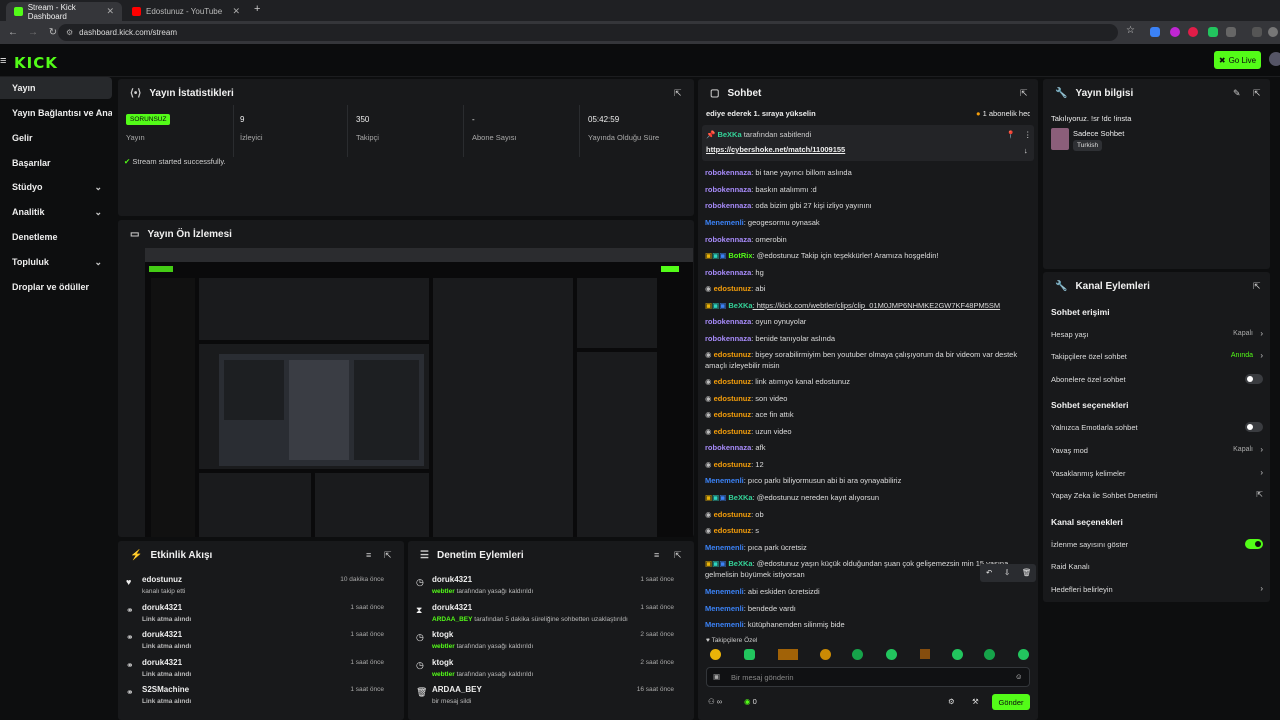  What do you see at coordinates (870, 189) in the screenshot?
I see `chat-message: robokennaza: baskın atalımmı :d` at bounding box center [870, 189].